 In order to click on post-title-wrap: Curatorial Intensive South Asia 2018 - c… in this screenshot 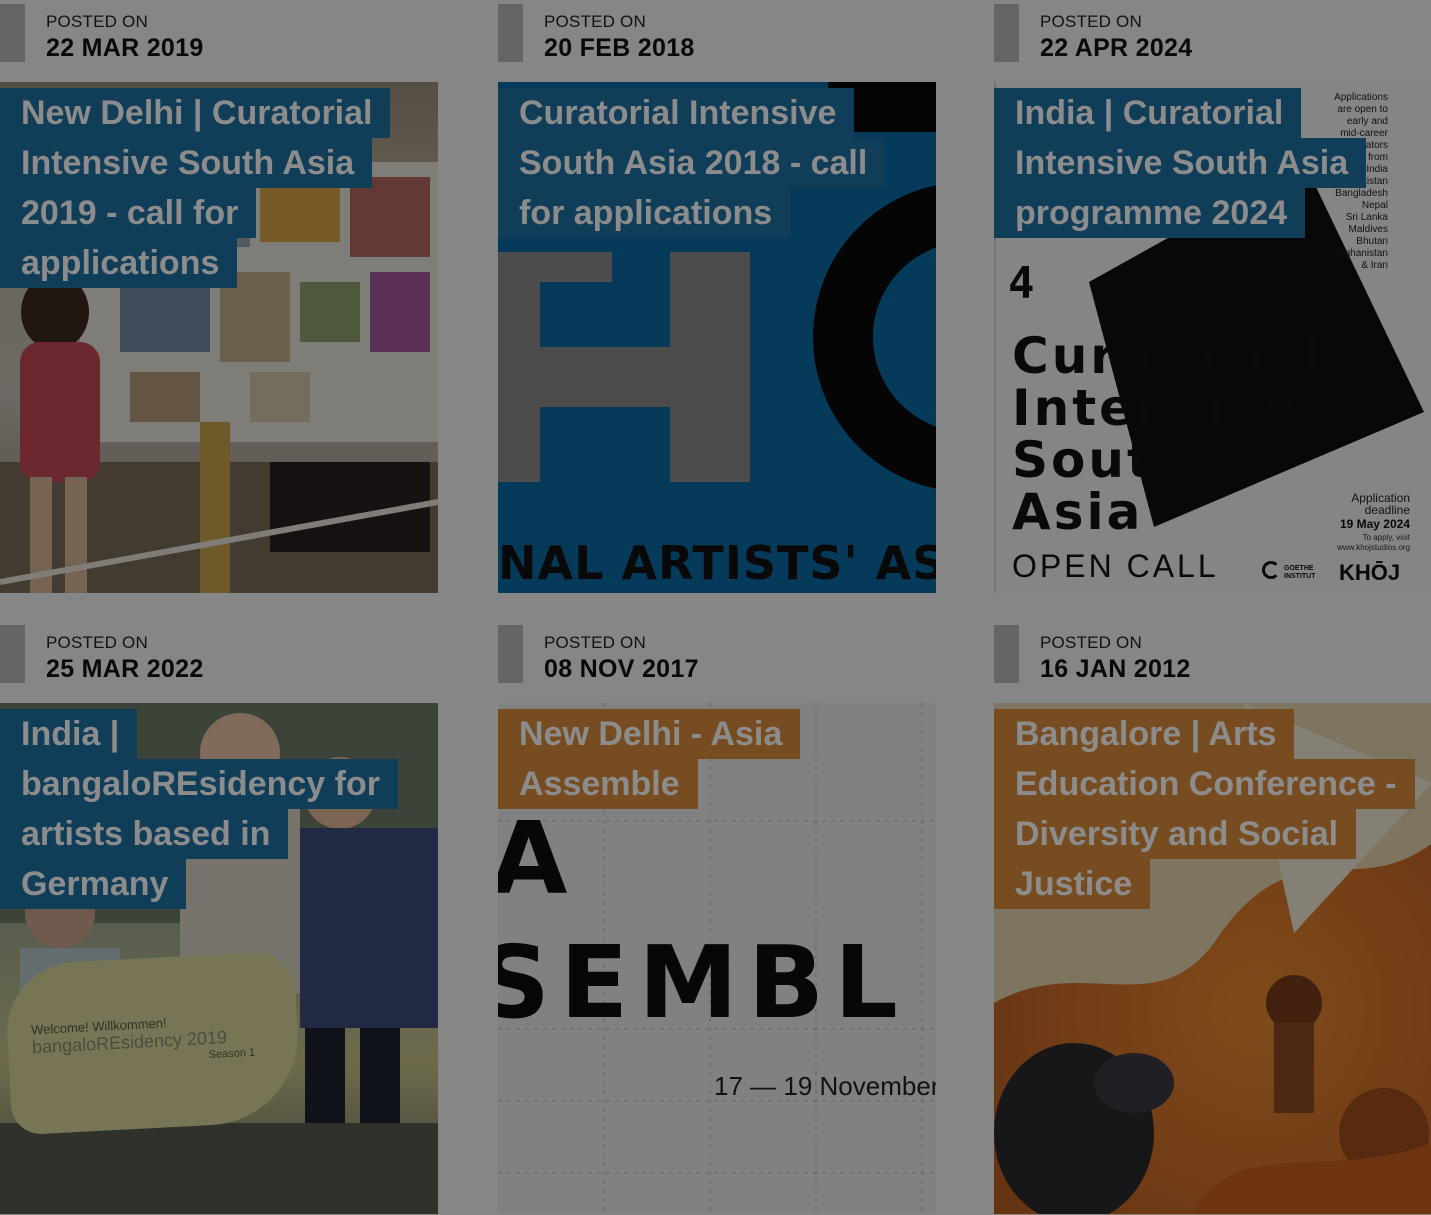, I will do `click(708, 163)`.